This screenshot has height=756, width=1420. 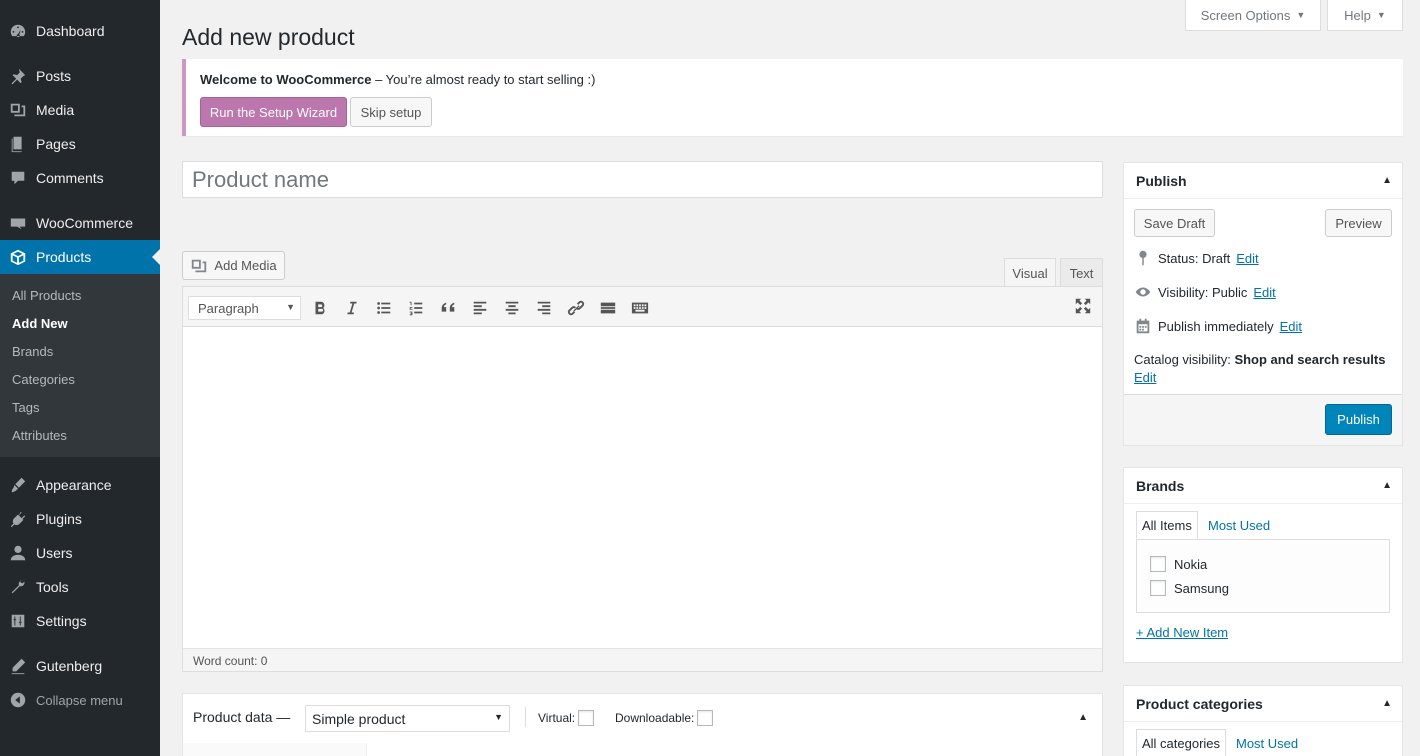 What do you see at coordinates (273, 112) in the screenshot?
I see `run-setup-wizard-button: Run the Setup Wizard` at bounding box center [273, 112].